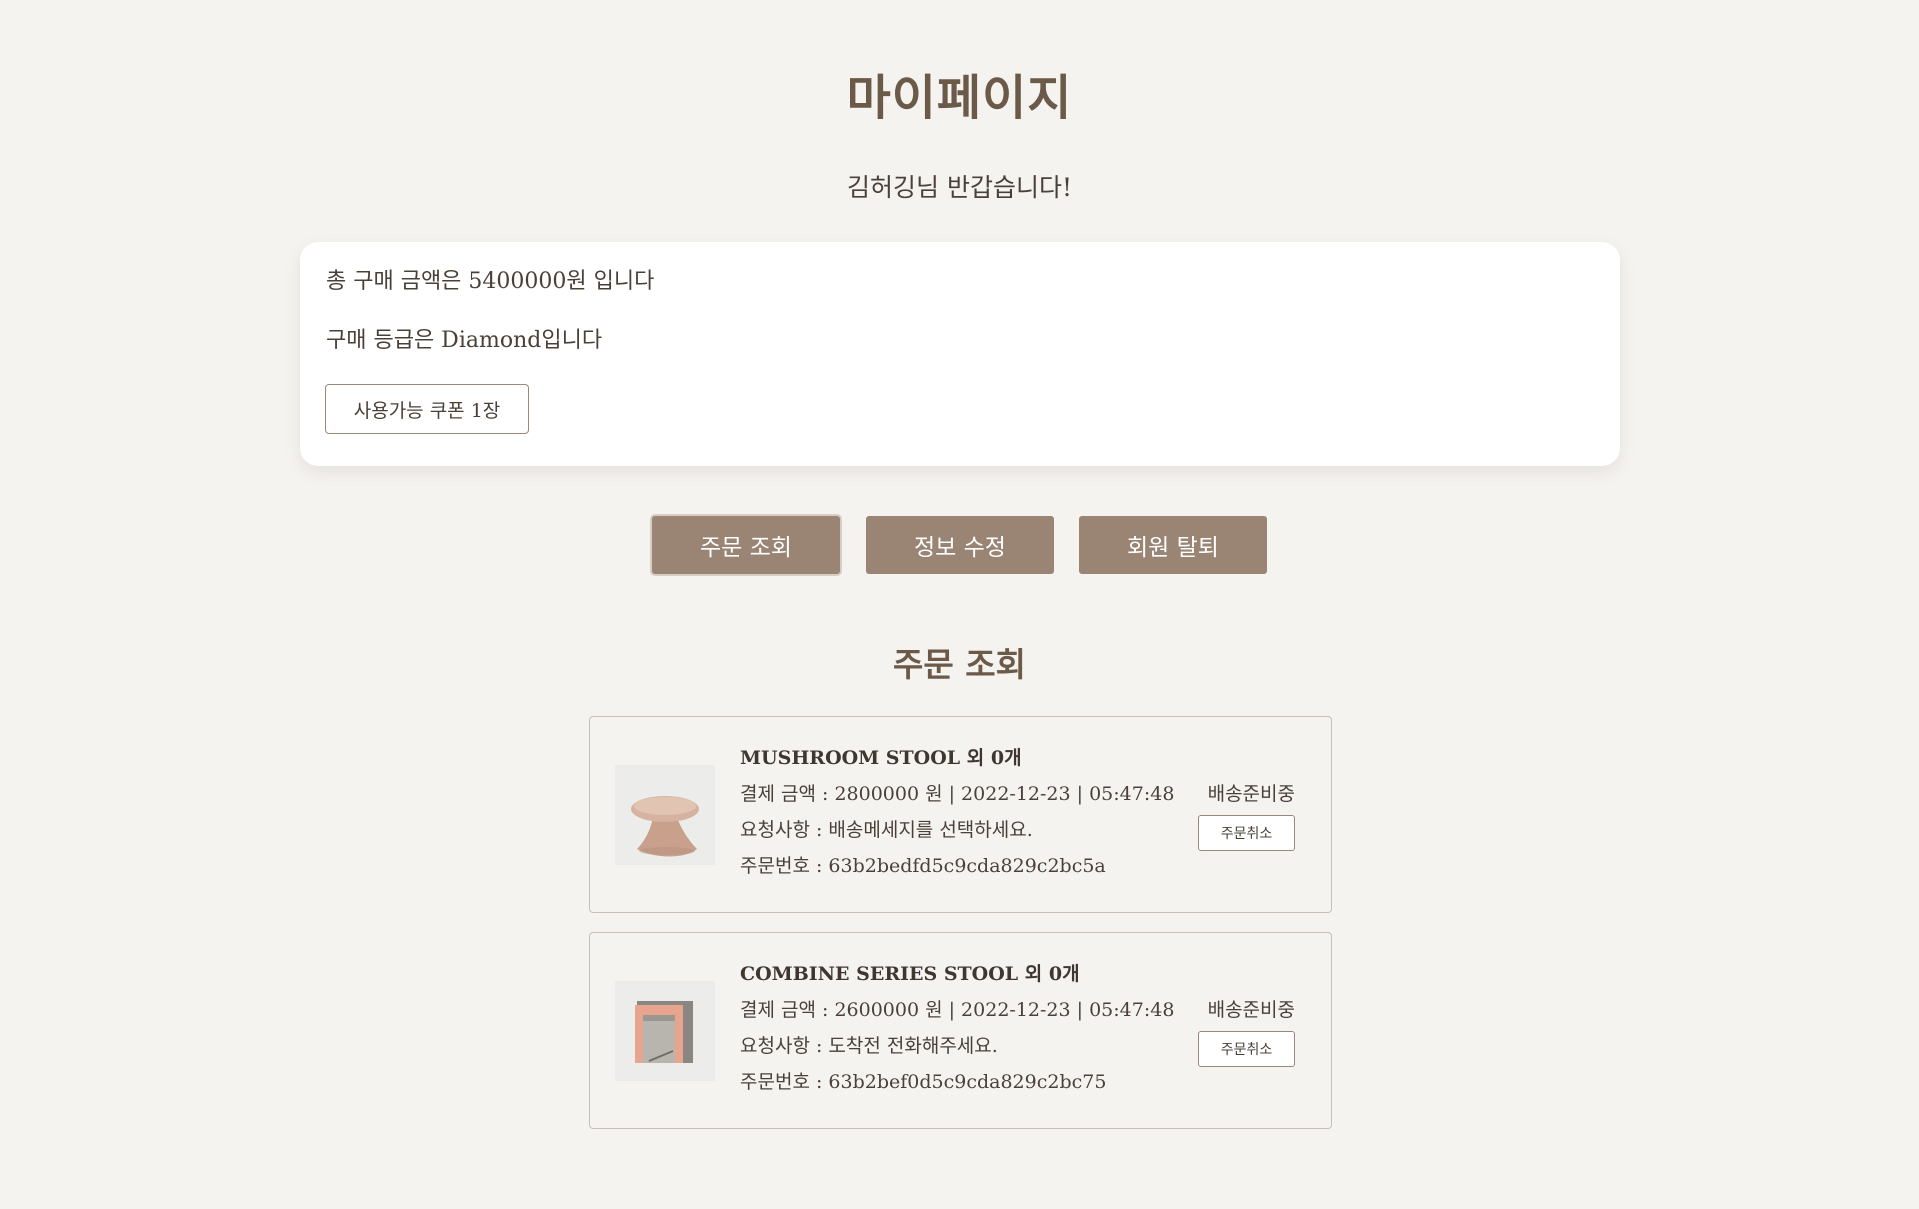 The width and height of the screenshot is (1919, 1209). Describe the element at coordinates (959, 98) in the screenshot. I see `page-title: 마이페이지` at that location.